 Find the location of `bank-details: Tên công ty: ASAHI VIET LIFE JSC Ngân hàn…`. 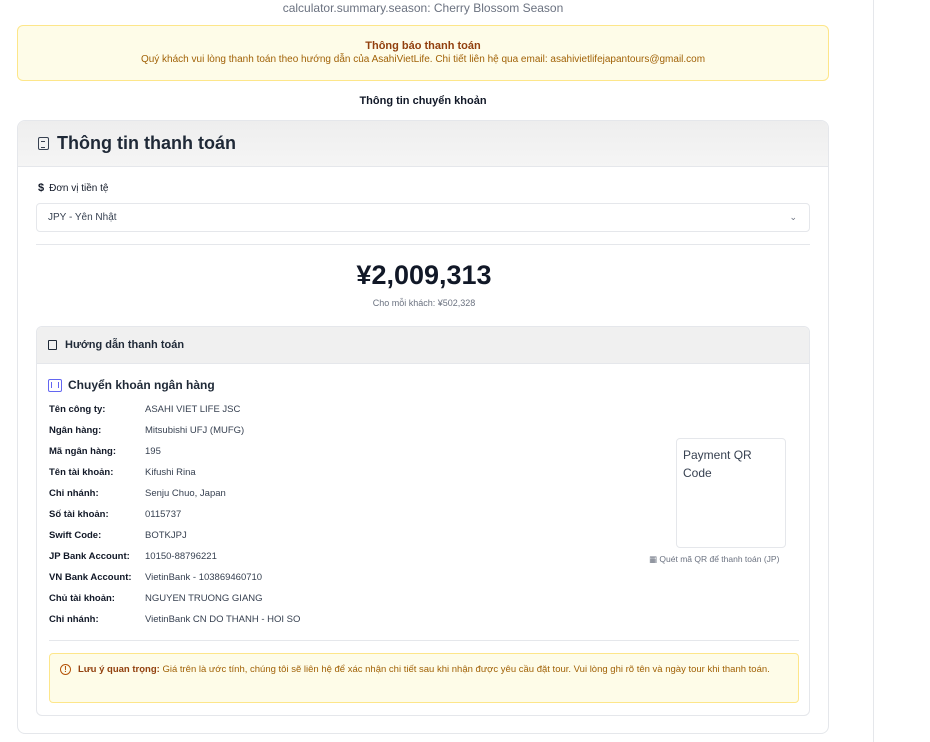

bank-details: Tên công ty: ASAHI VIET LIFE JSC Ngân hàn… is located at coordinates (174, 514).